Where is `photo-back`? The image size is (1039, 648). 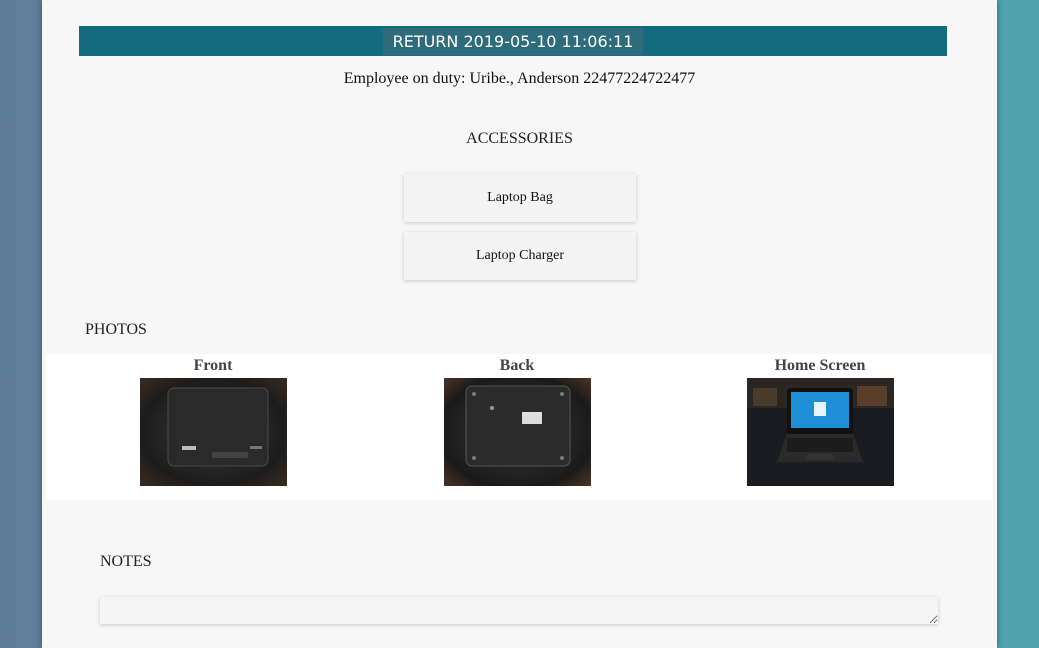 photo-back is located at coordinates (517, 432).